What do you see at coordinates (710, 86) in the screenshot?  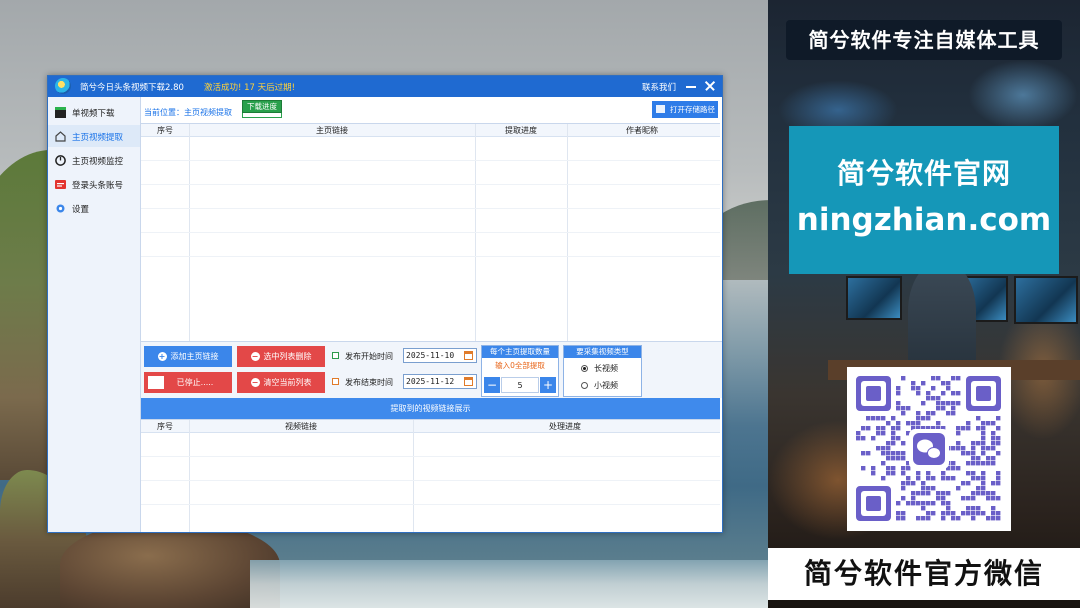 I see `close-icon` at bounding box center [710, 86].